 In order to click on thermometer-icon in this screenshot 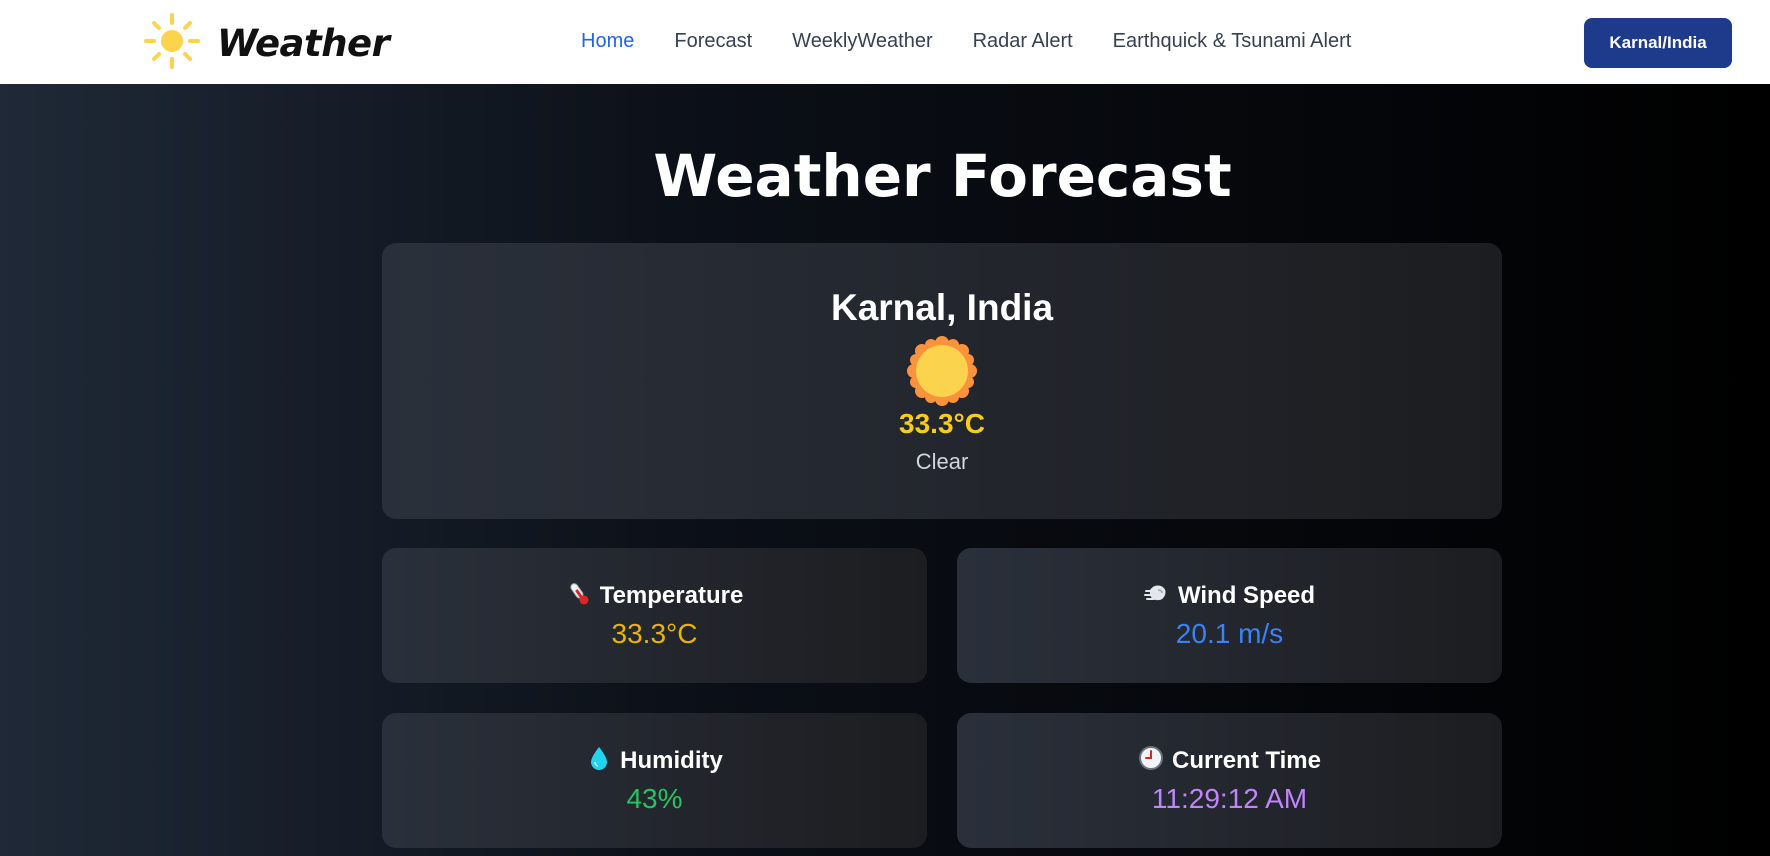, I will do `click(579, 595)`.